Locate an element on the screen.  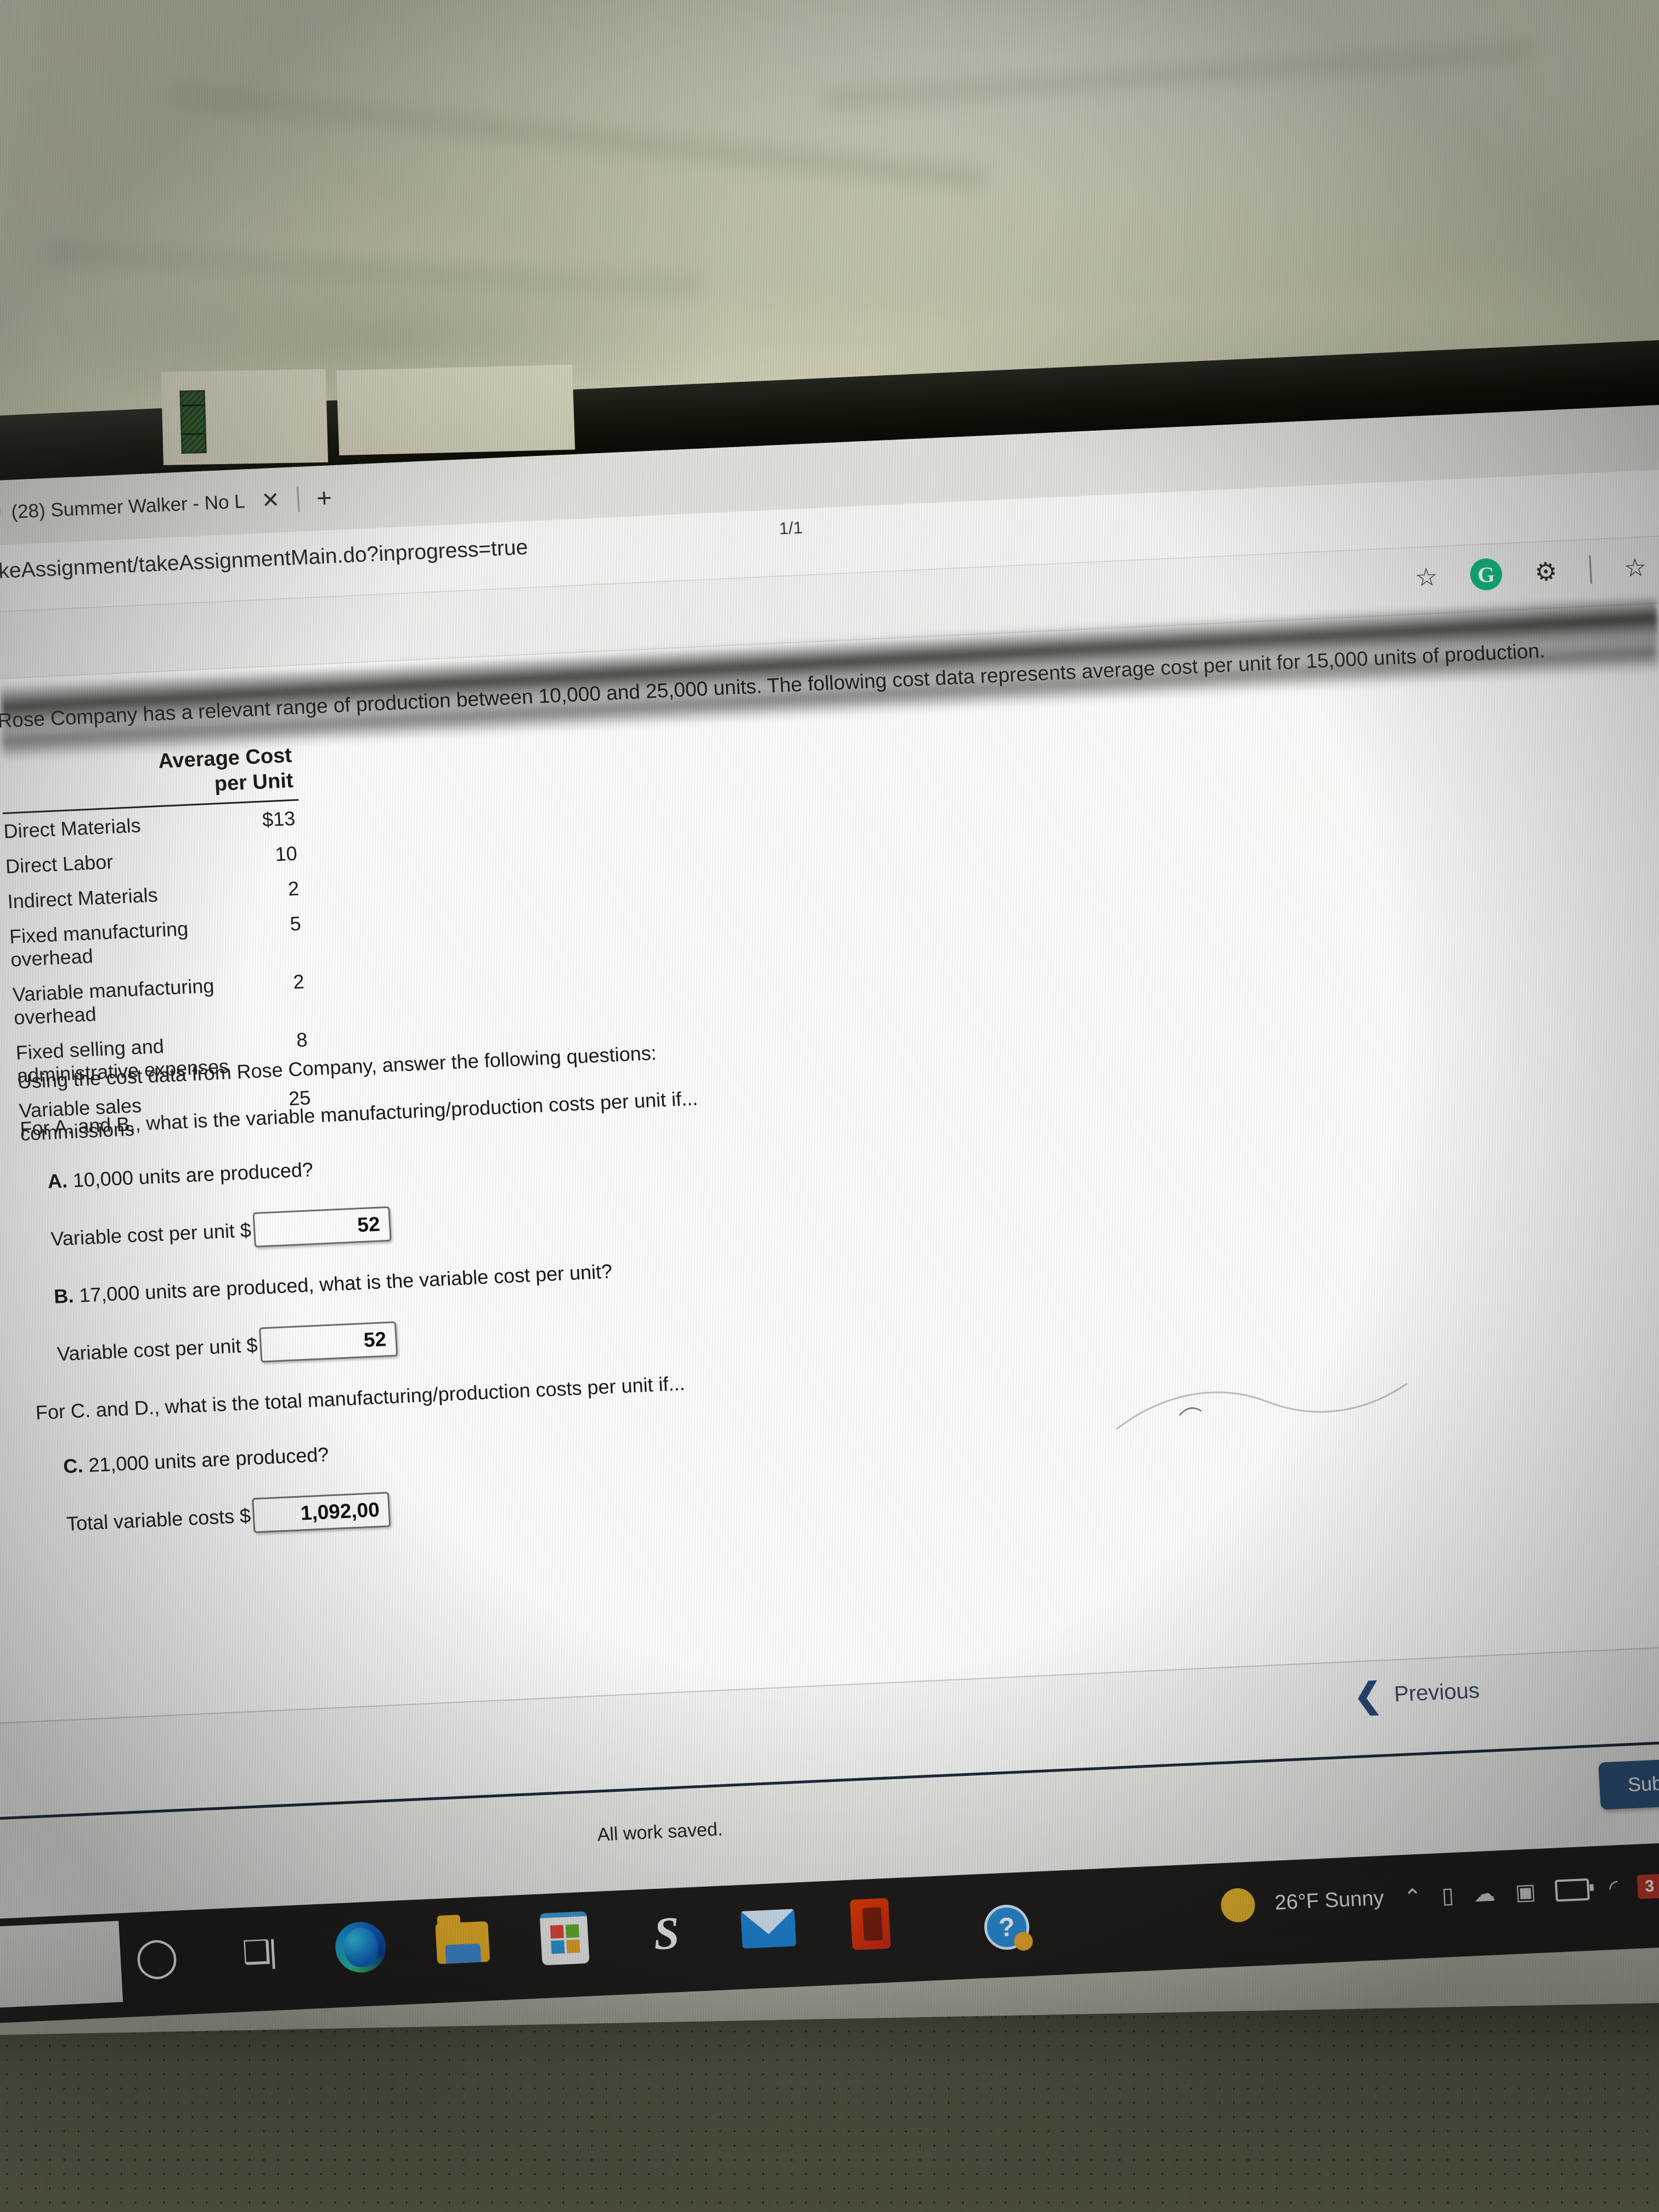
row-label: Indirect Materials is located at coordinates (83, 898).